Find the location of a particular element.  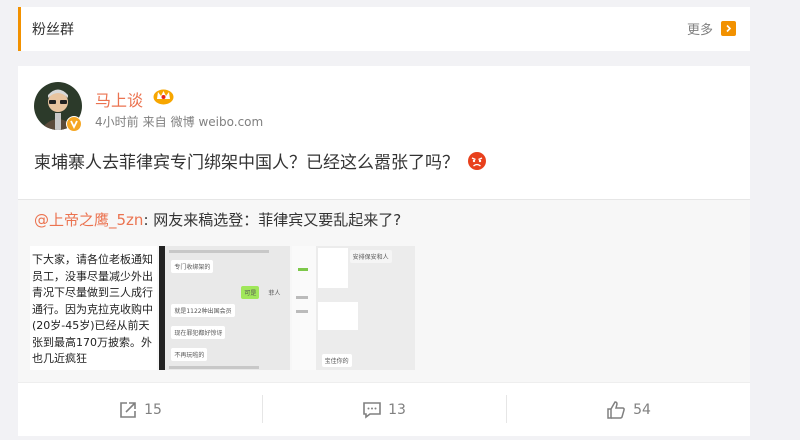

image-text-line: 下大家，请各位老板通知 is located at coordinates (92, 259).